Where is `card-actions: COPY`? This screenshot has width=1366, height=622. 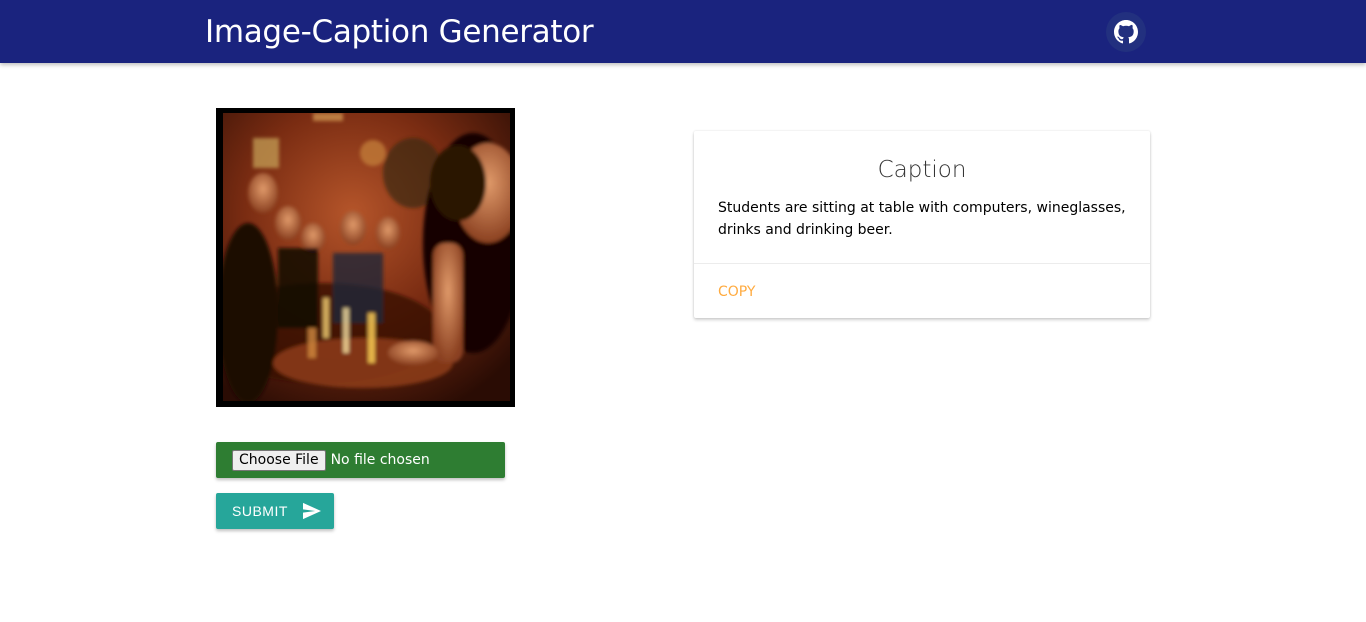
card-actions: COPY is located at coordinates (922, 290).